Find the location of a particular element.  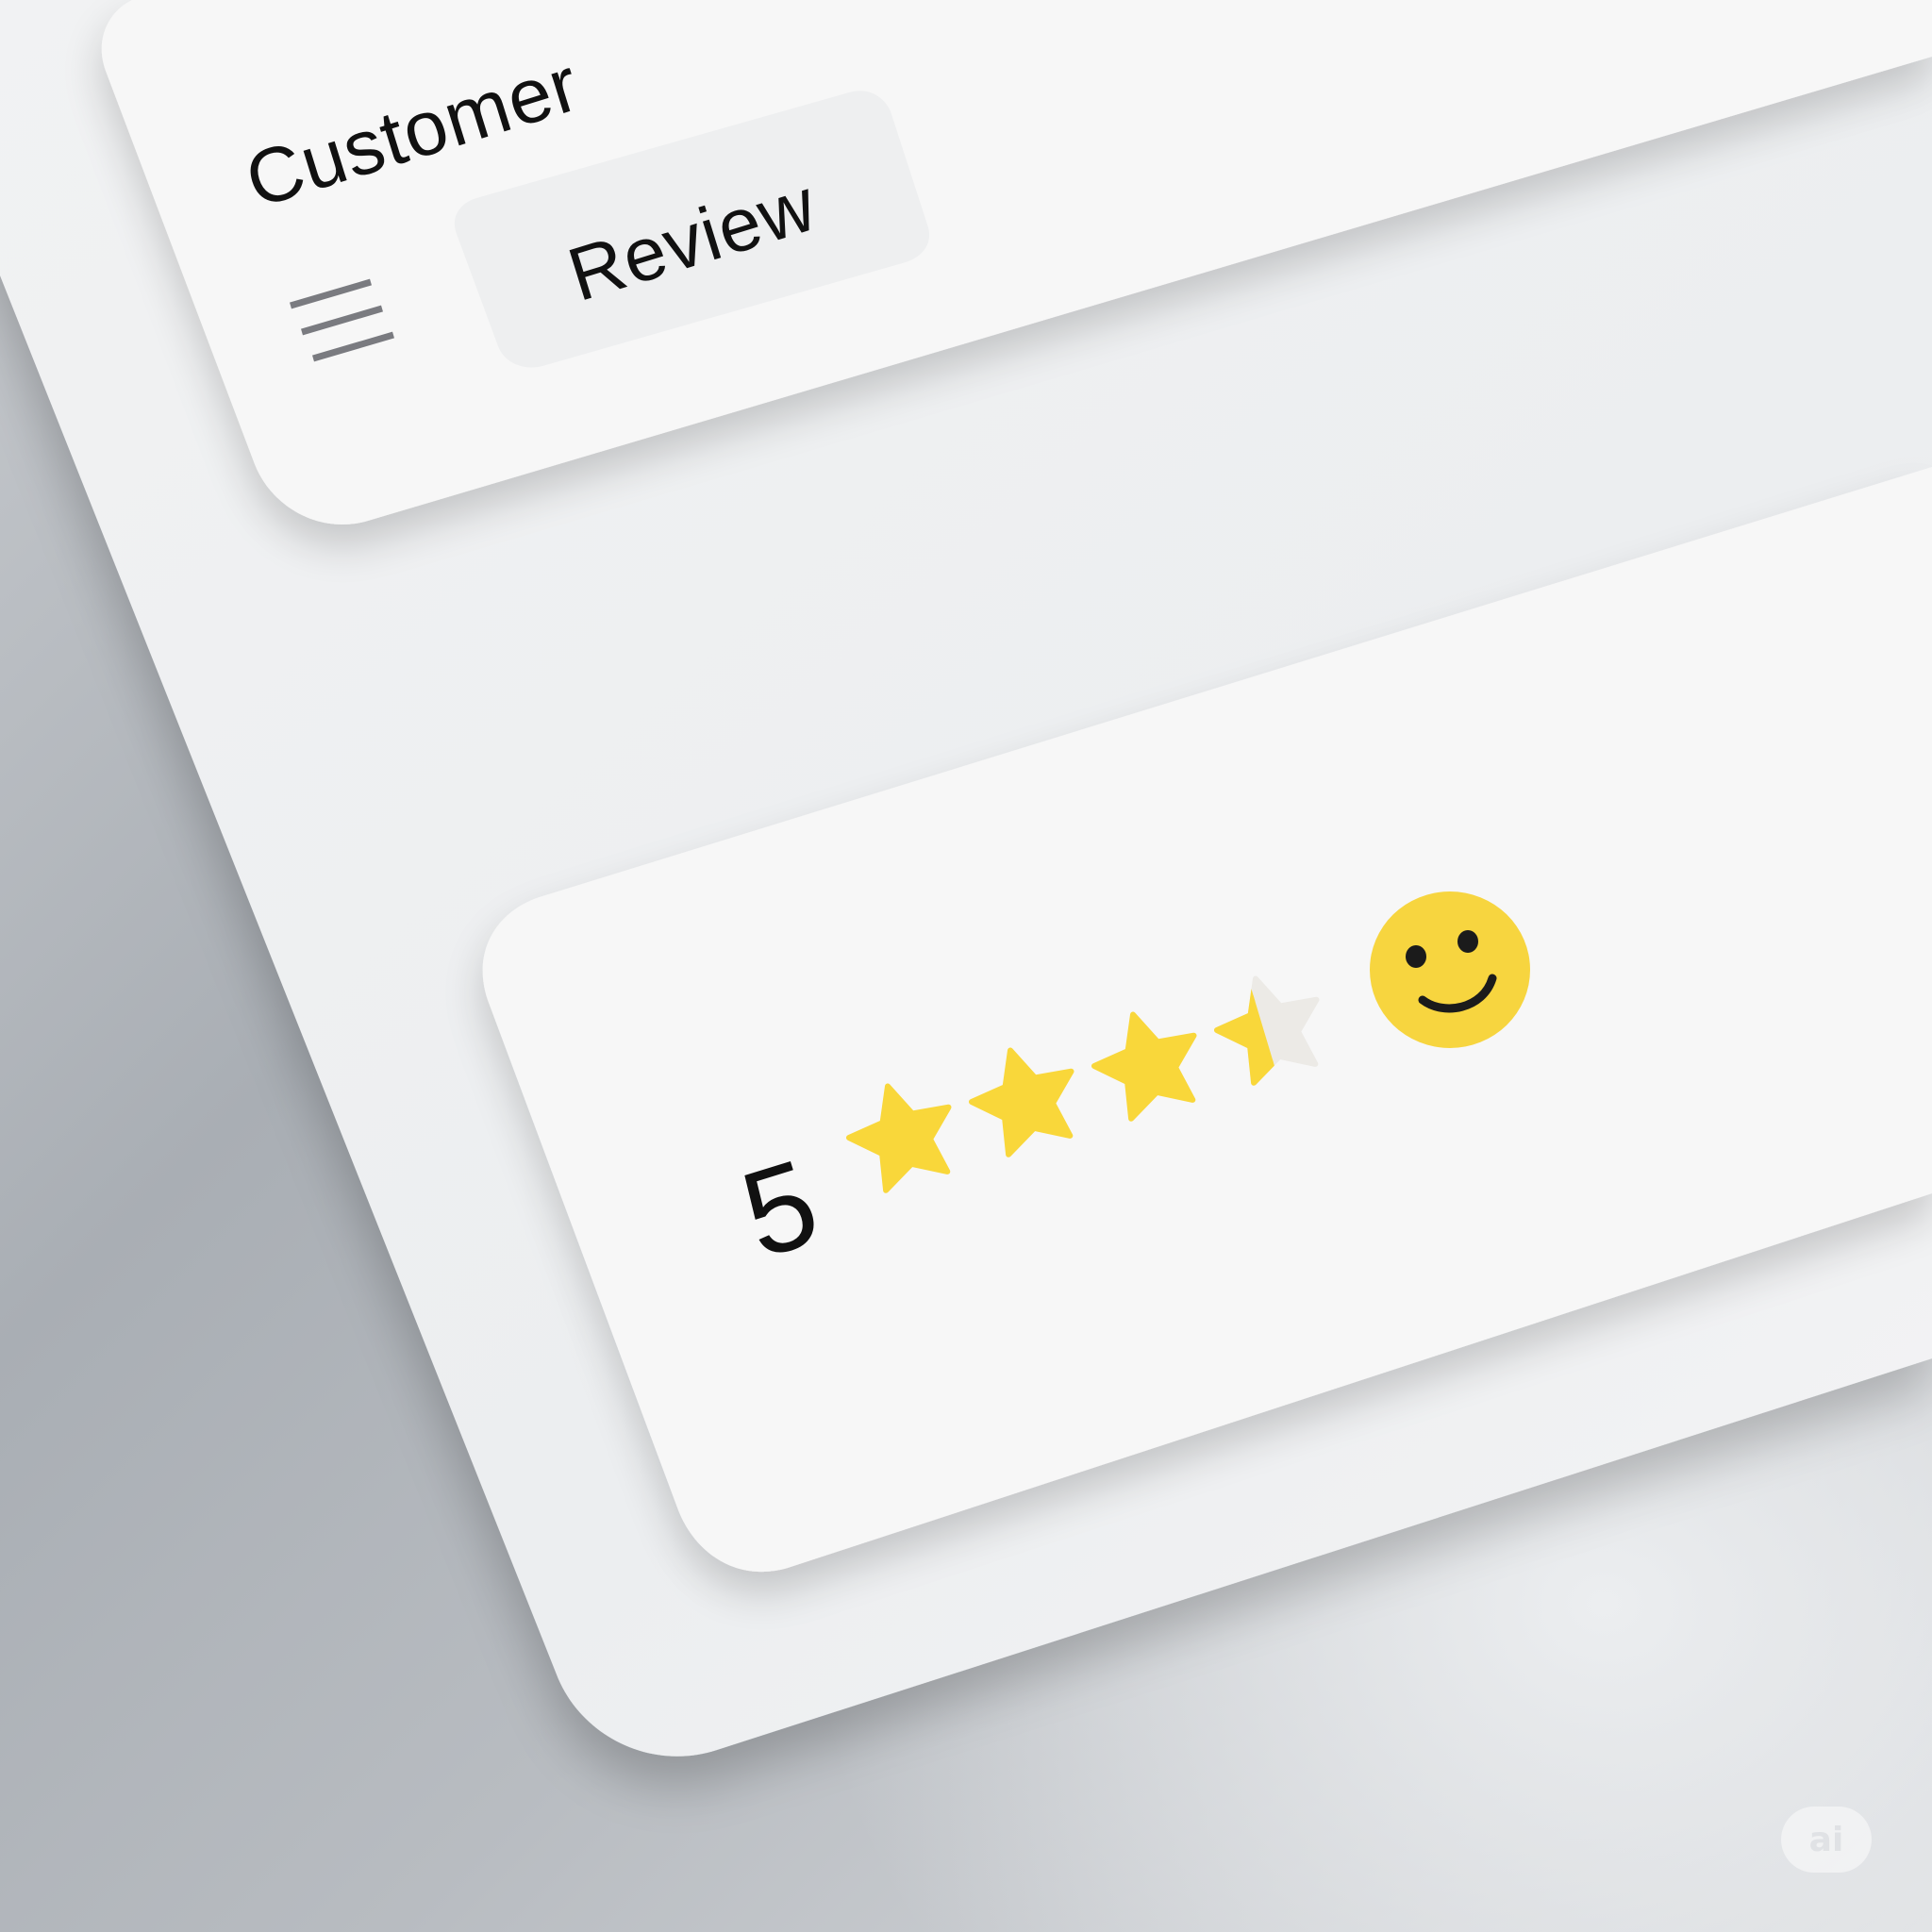

smiley-face-icon is located at coordinates (1451, 970).